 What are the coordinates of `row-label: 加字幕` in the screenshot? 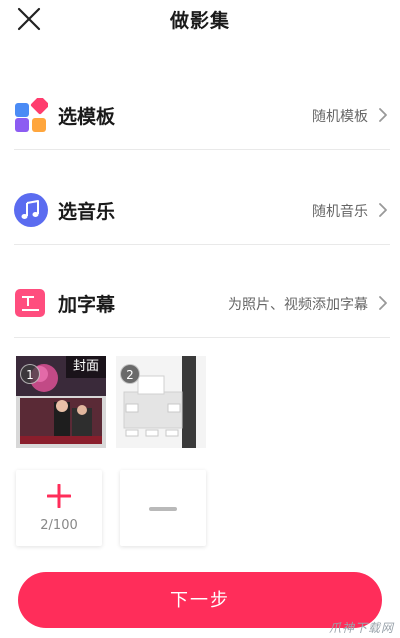 It's located at (87, 305).